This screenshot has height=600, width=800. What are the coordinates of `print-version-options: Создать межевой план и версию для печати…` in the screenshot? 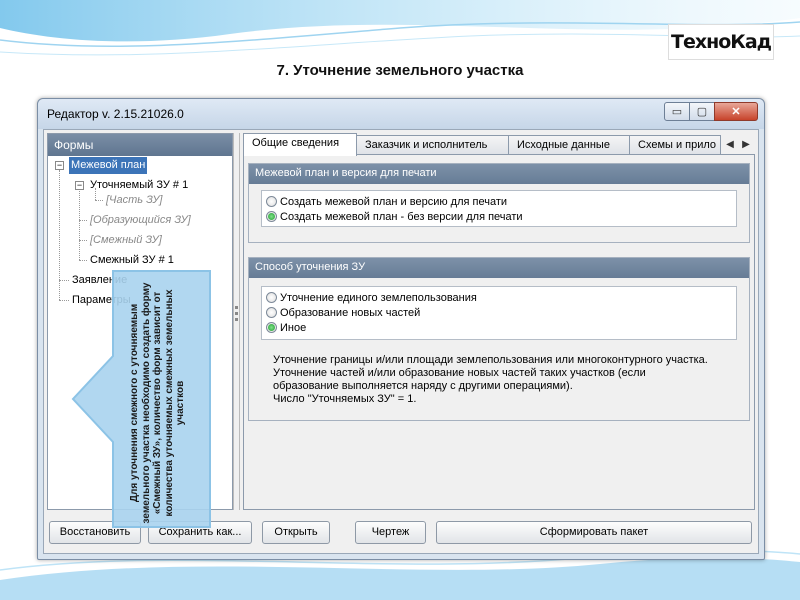 It's located at (499, 208).